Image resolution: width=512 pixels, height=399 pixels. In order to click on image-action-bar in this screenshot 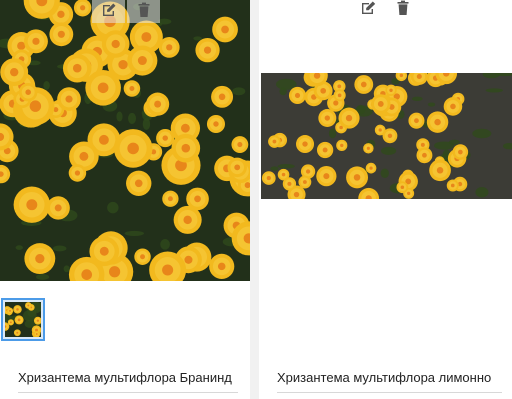, I will do `click(126, 11)`.